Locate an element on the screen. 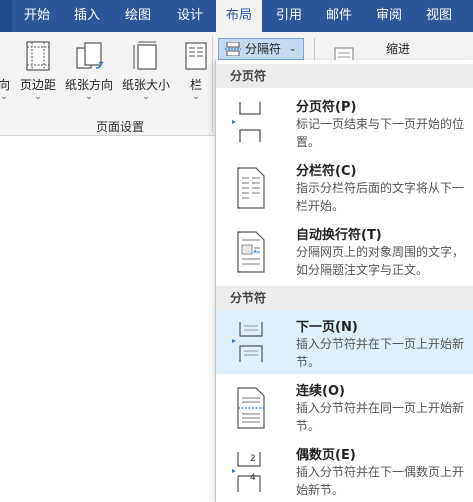 Image resolution: width=473 pixels, height=502 pixels. size-icon is located at coordinates (145, 55).